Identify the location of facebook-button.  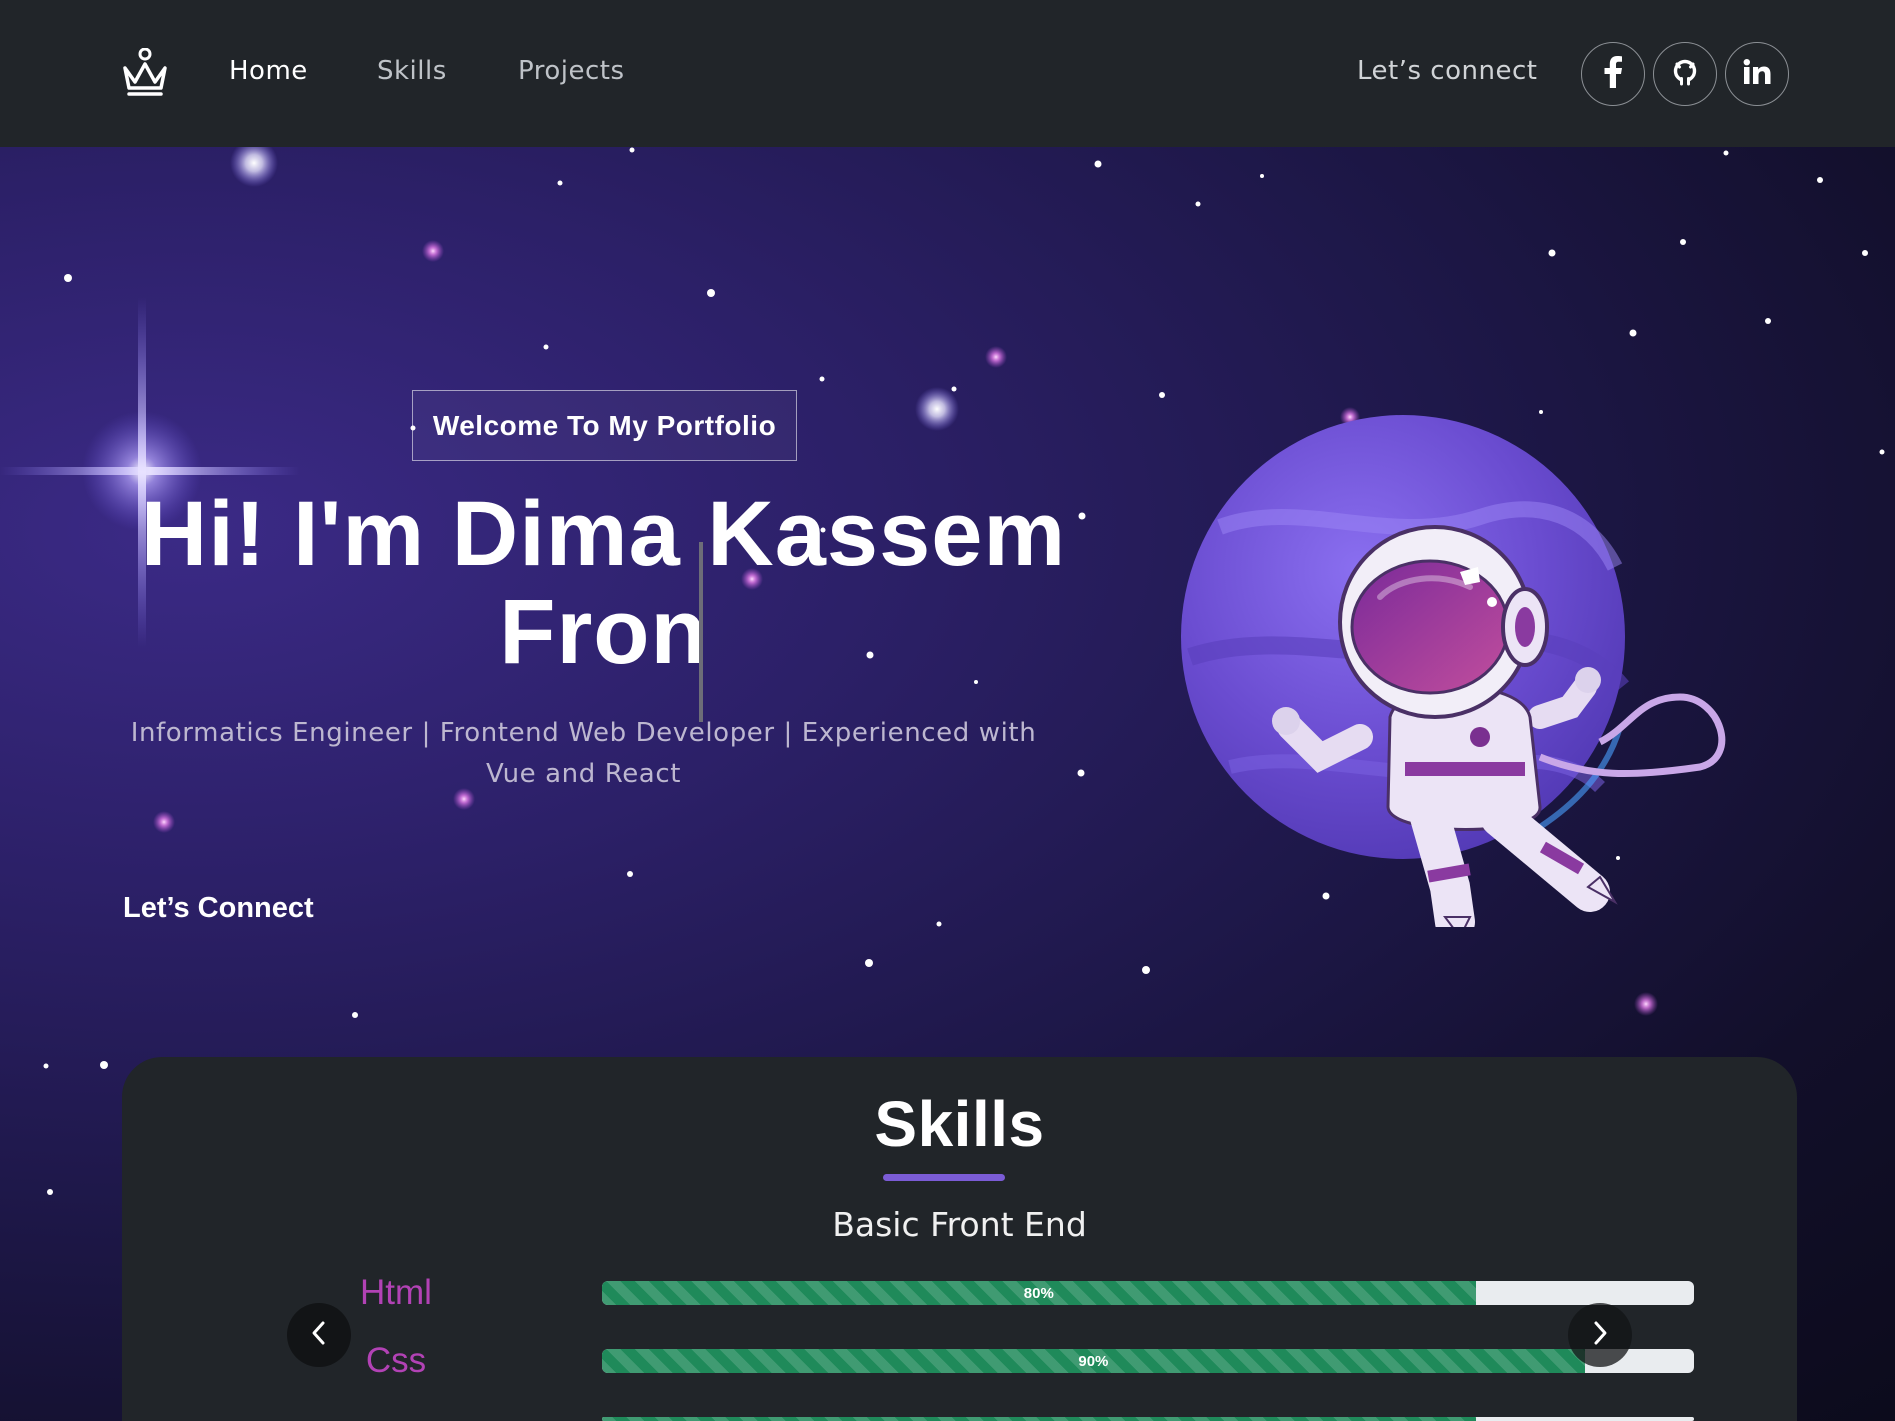
(1613, 74).